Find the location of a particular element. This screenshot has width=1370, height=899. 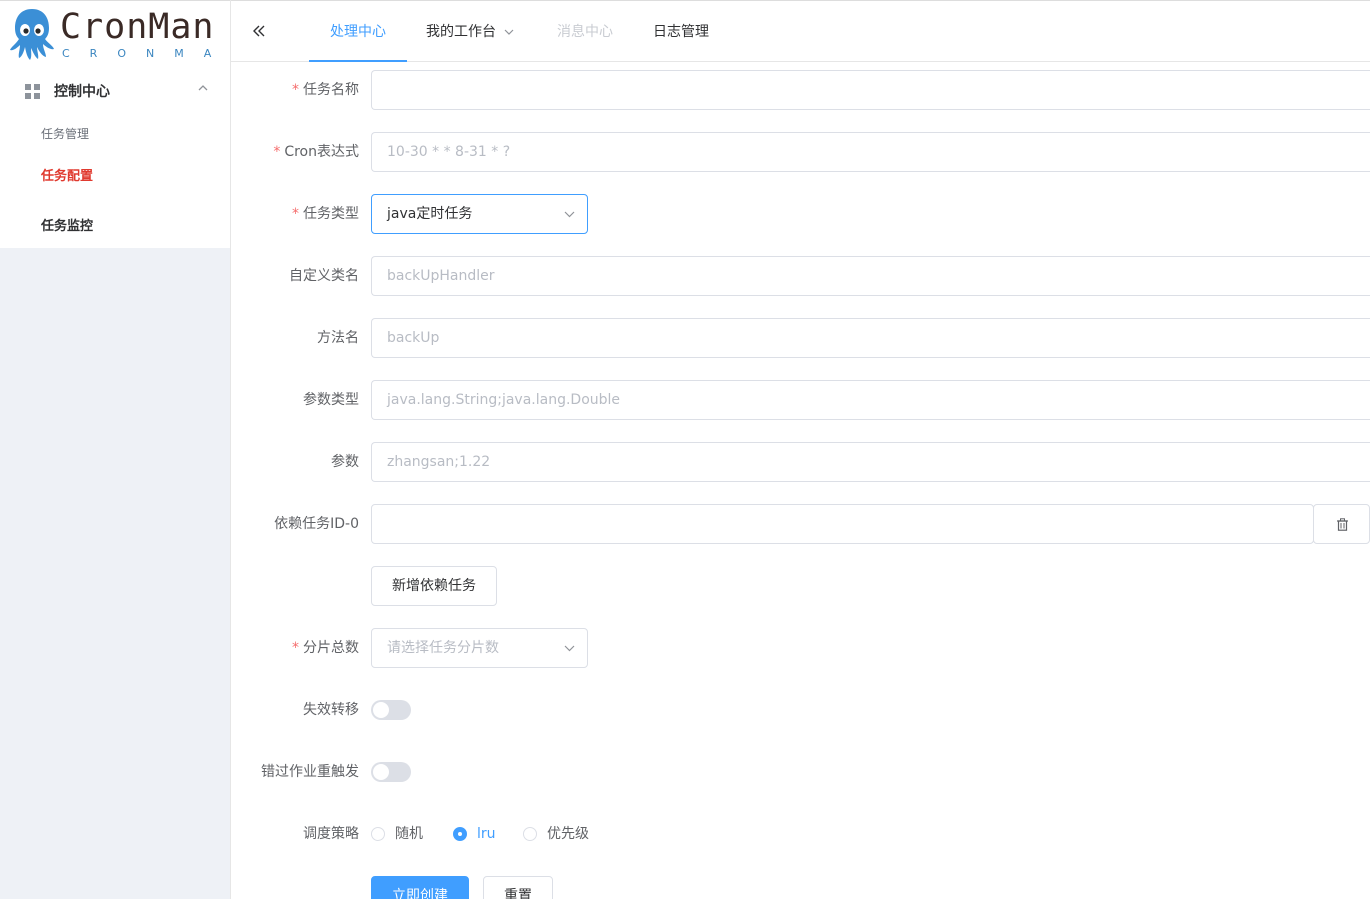

form-row-failover: 失效转移 is located at coordinates (800, 710).